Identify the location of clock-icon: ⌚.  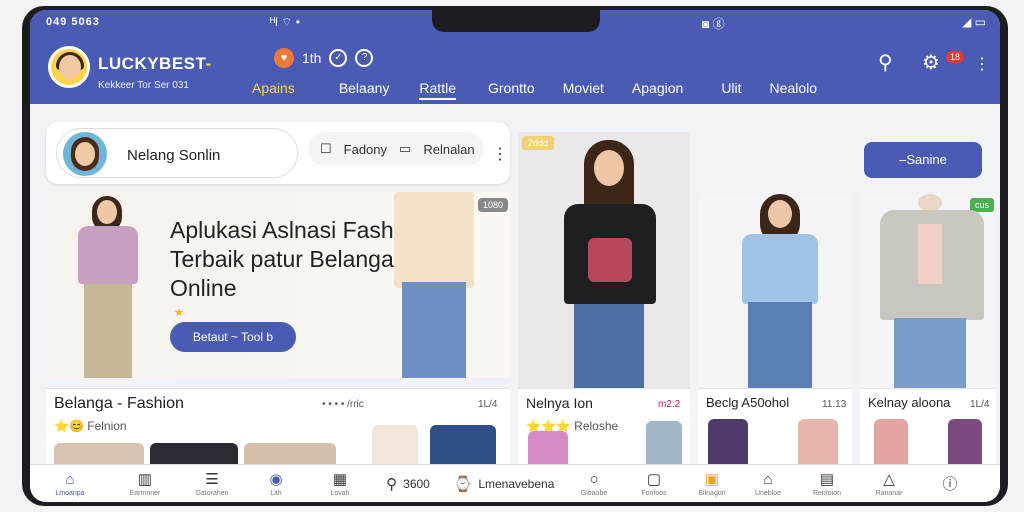
(463, 484).